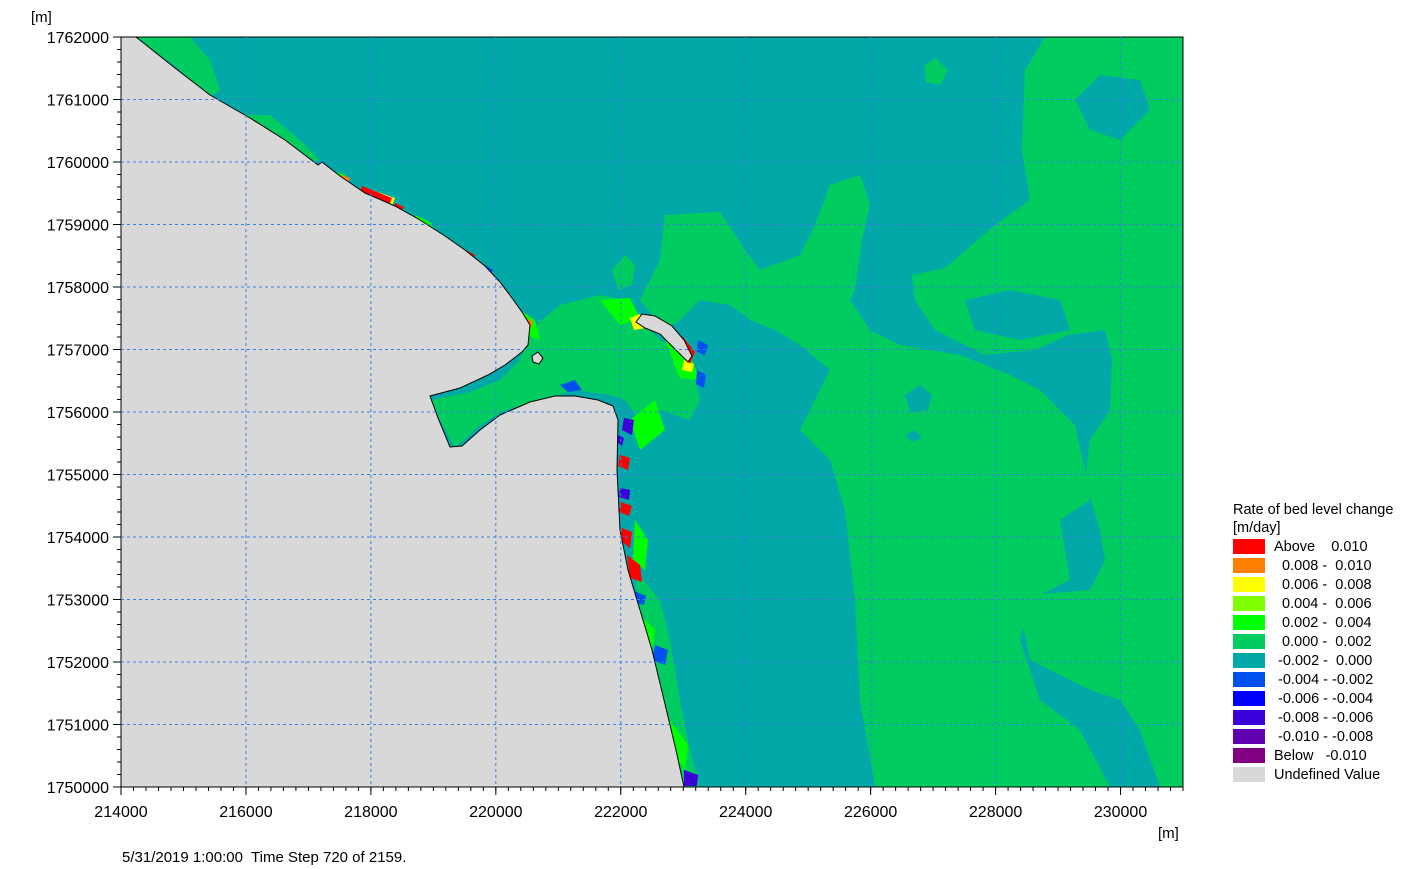 The image size is (1405, 869). I want to click on legend-label: Below -0.010, so click(1320, 755).